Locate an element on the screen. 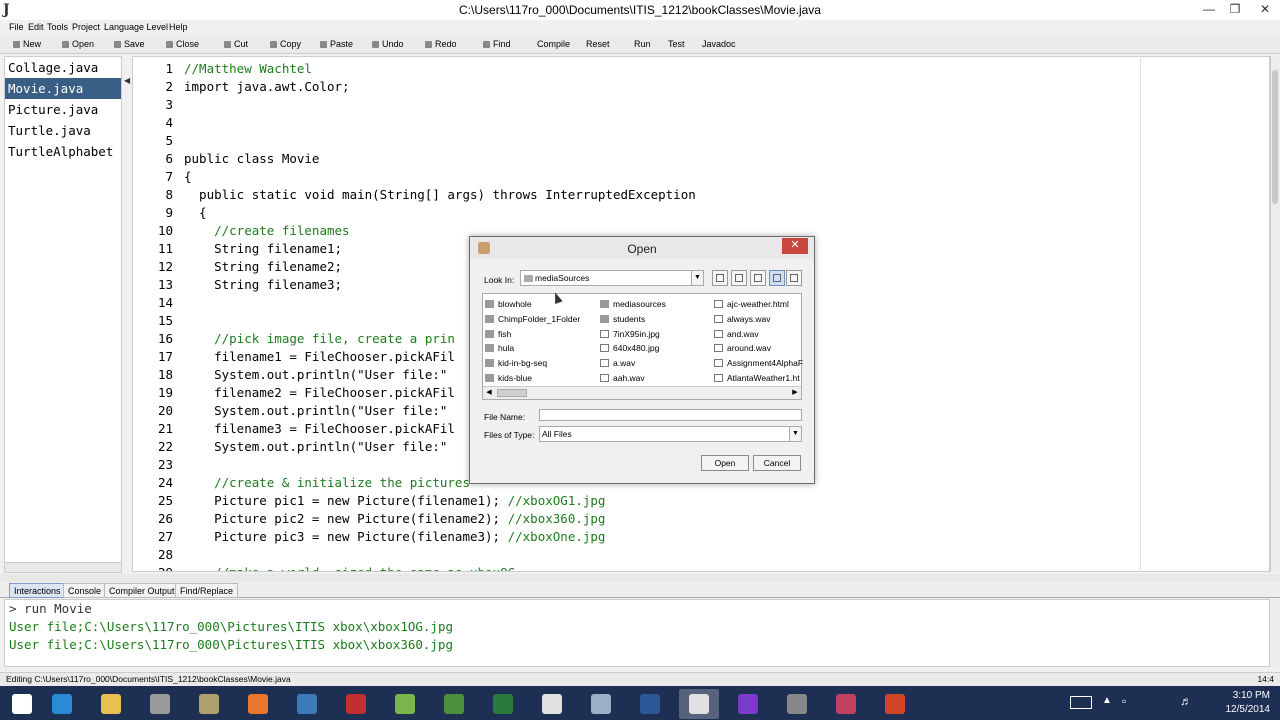 This screenshot has height=720, width=1280. taskbar-file-explorer-icon is located at coordinates (111, 704).